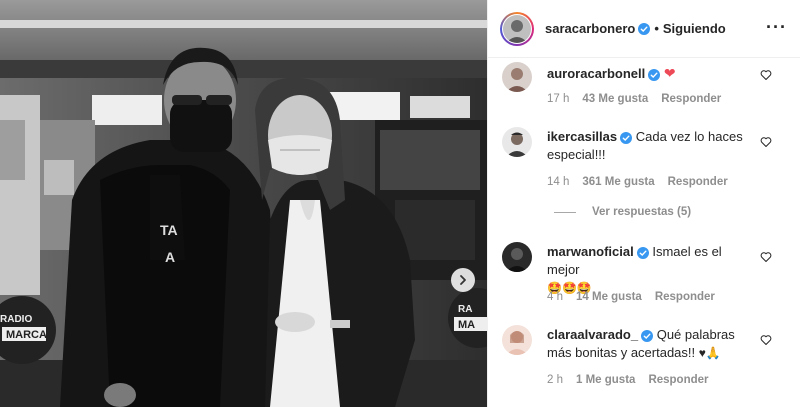  I want to click on comment-meta: 2 h 1 Me gusta Responder, so click(628, 380).